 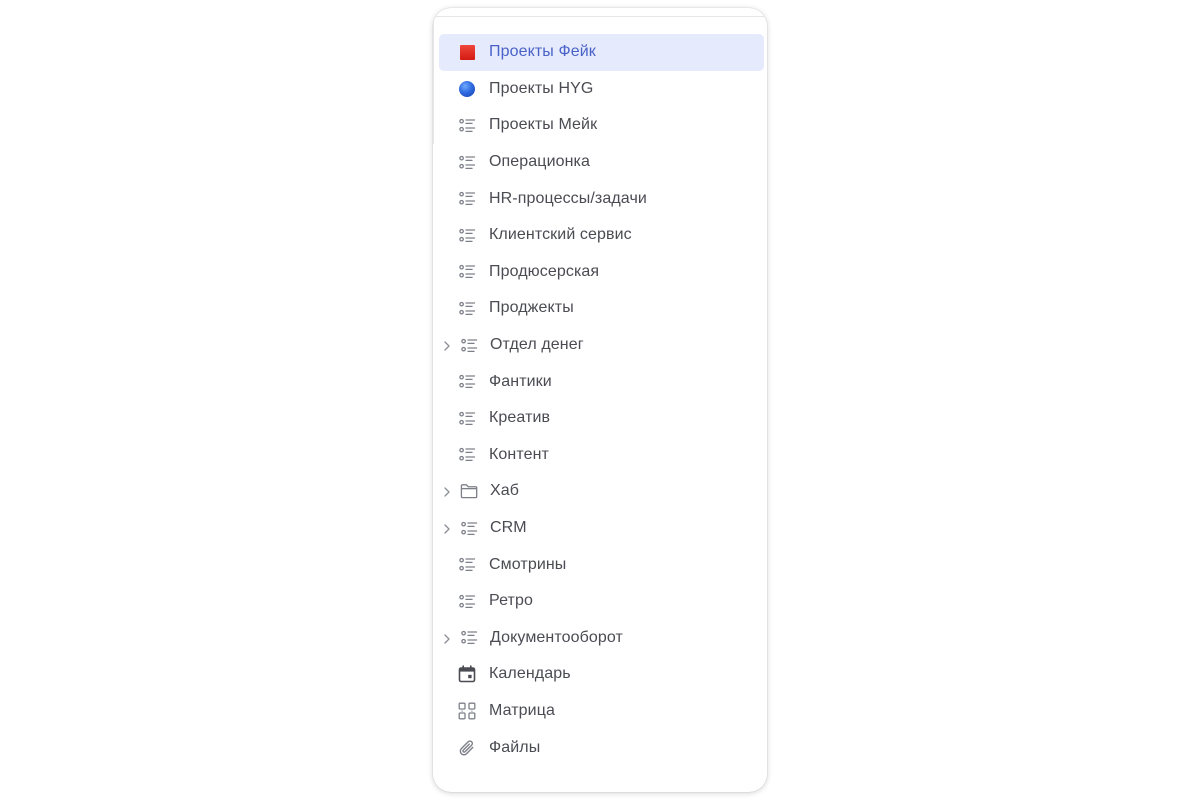 What do you see at coordinates (531, 308) in the screenshot?
I see `menu-item-label: Проджекты` at bounding box center [531, 308].